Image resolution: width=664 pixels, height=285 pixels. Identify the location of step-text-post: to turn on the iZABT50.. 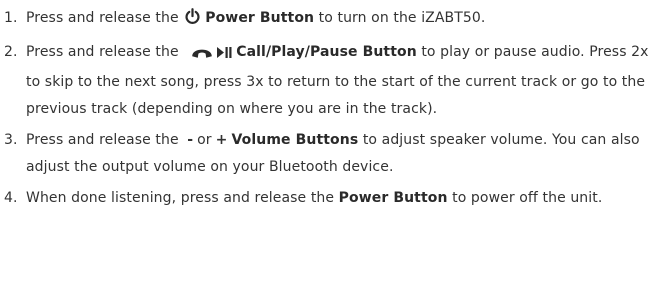
(400, 18).